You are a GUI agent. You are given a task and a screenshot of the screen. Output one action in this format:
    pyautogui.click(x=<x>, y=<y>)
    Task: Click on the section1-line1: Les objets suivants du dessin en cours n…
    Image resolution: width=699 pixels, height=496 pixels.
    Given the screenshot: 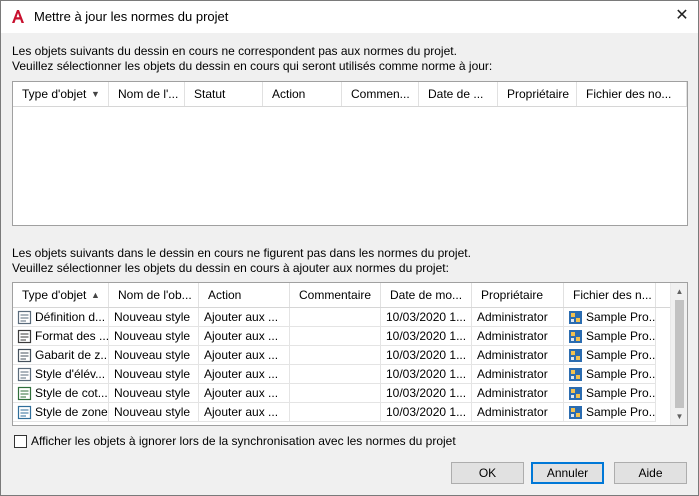 What is the action you would take?
    pyautogui.click(x=234, y=51)
    